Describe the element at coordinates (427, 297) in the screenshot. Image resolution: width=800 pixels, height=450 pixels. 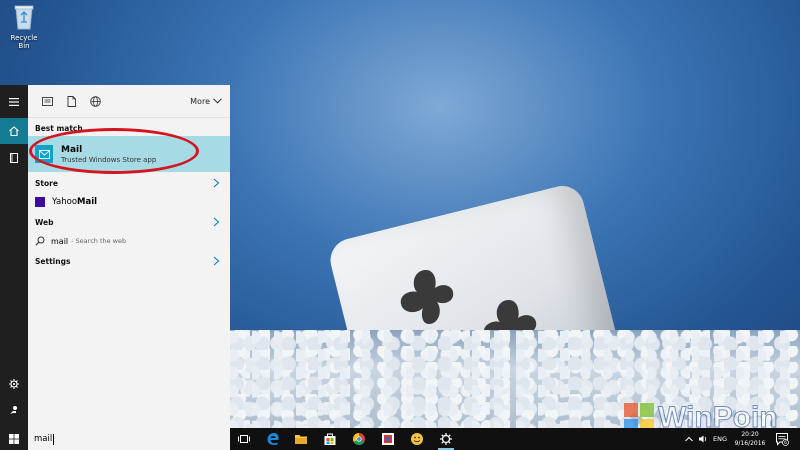
I see `marshmallow-eye-left` at that location.